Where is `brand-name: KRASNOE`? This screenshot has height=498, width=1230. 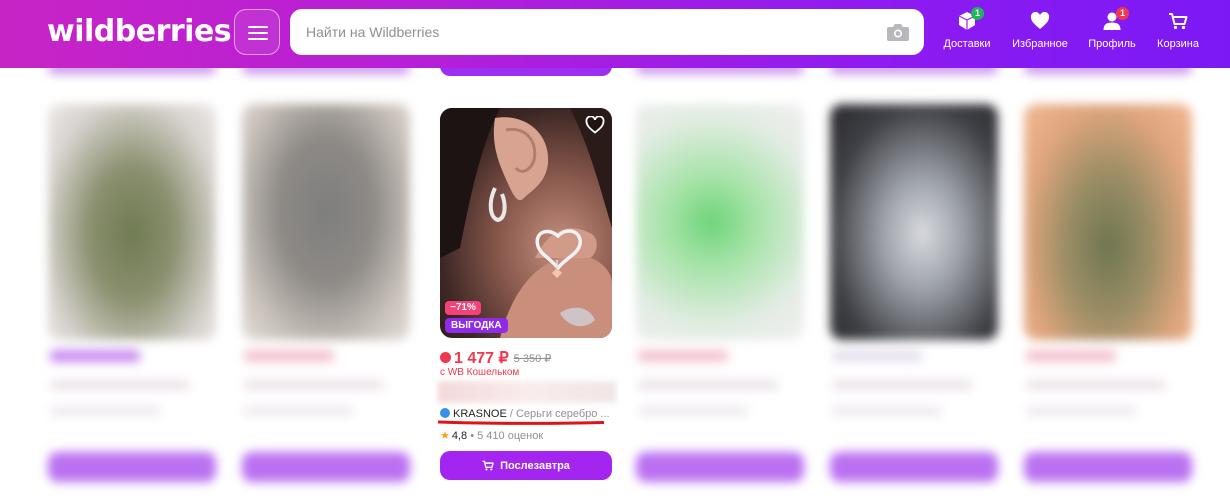
brand-name: KRASNOE is located at coordinates (480, 414).